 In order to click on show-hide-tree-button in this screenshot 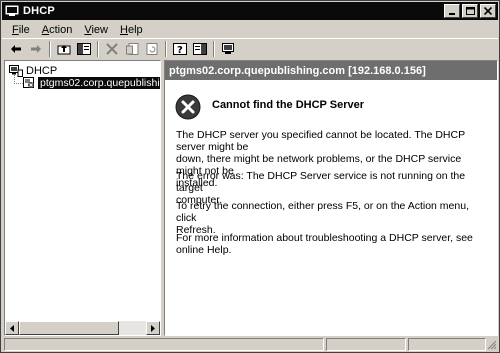, I will do `click(84, 49)`.